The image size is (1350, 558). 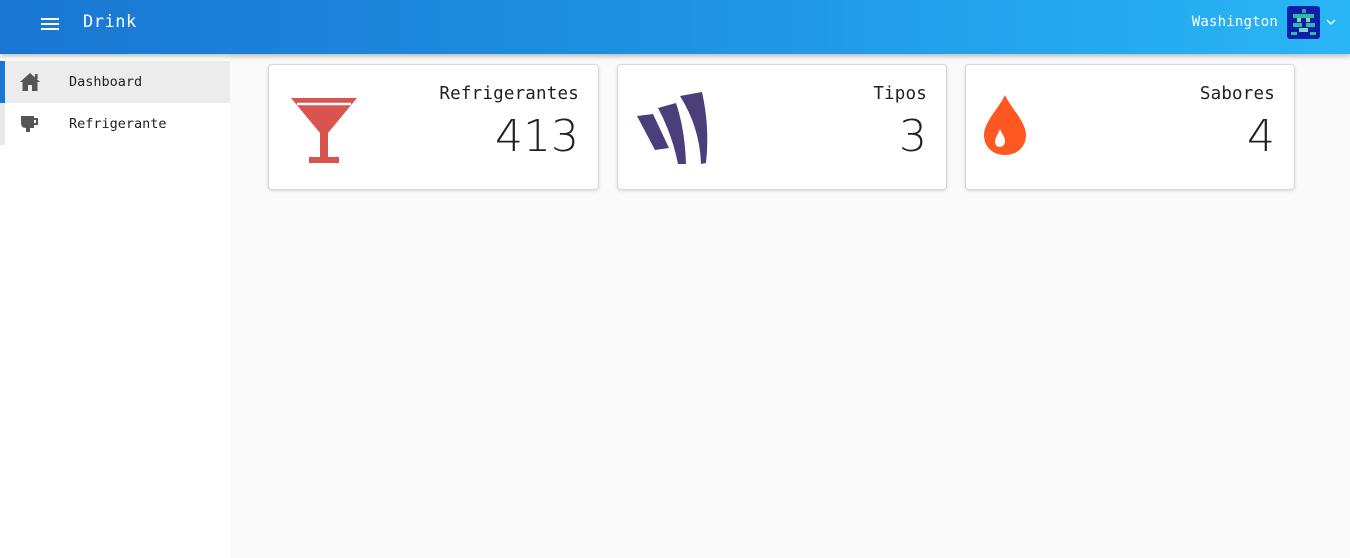 I want to click on mug-icon, so click(x=29, y=124).